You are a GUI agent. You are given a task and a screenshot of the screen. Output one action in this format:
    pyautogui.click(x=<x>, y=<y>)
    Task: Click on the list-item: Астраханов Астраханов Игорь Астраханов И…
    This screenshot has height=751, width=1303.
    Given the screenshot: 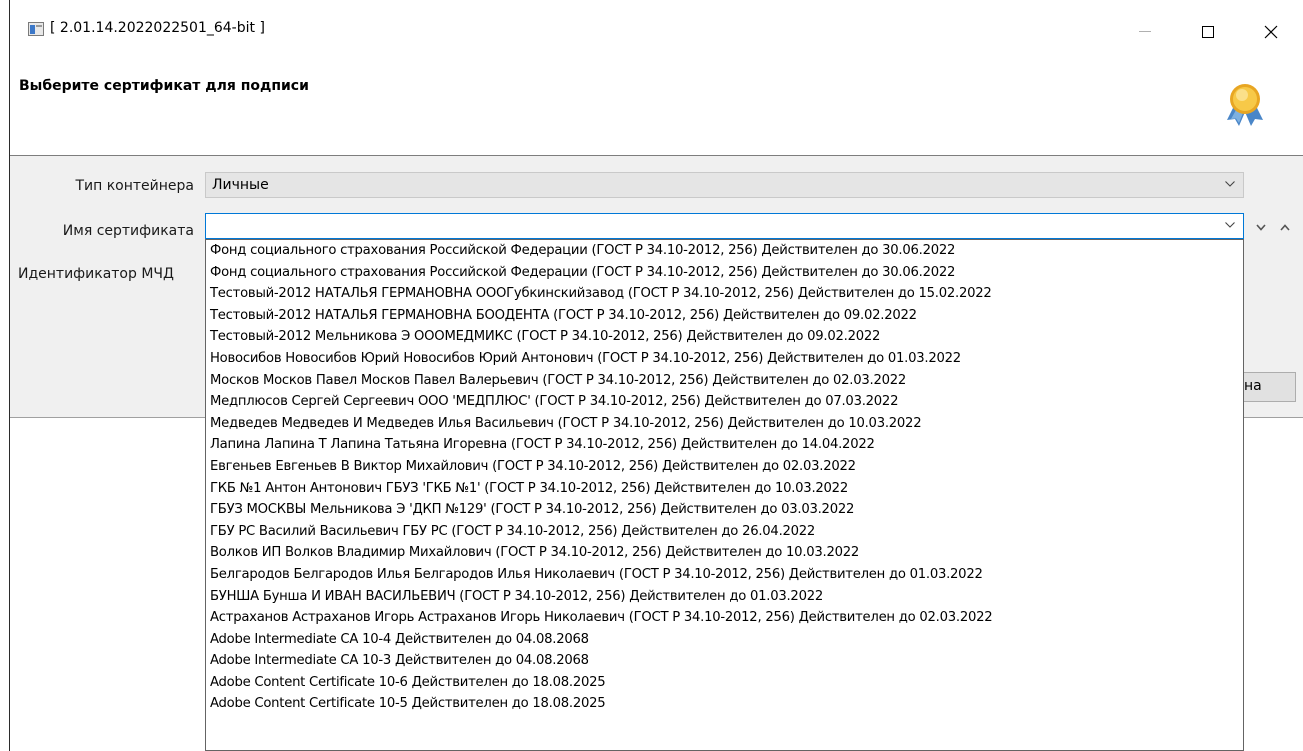 What is the action you would take?
    pyautogui.click(x=724, y=618)
    